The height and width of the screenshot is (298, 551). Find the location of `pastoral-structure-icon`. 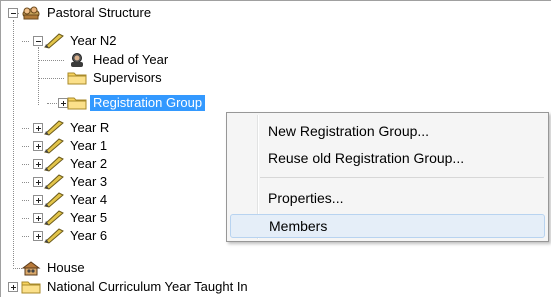

pastoral-structure-icon is located at coordinates (31, 13).